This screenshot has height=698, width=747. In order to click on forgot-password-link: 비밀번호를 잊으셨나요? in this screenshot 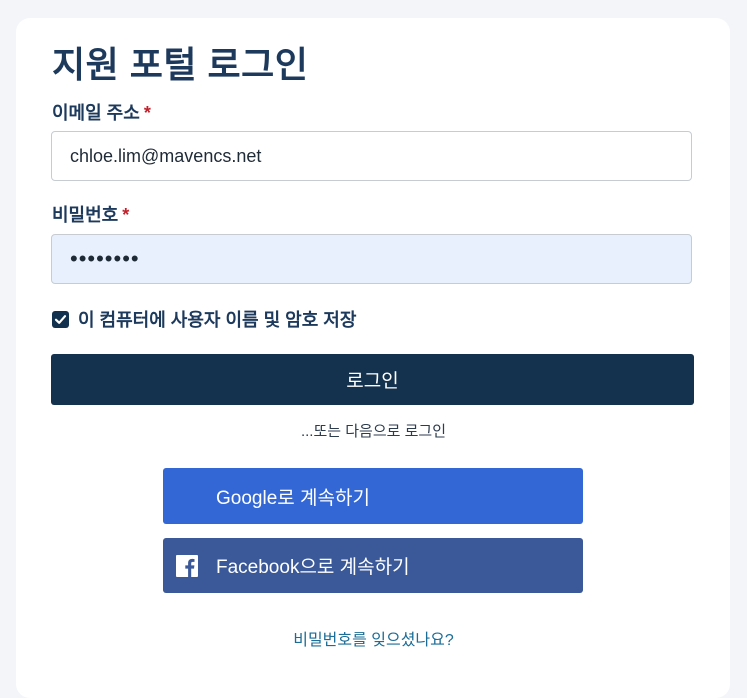, I will do `click(373, 638)`.